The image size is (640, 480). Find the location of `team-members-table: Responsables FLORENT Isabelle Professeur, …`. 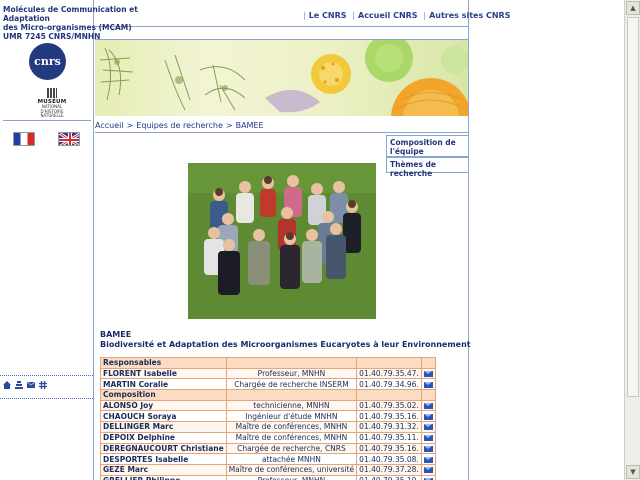

team-members-table: Responsables FLORENT Isabelle Professeur, … is located at coordinates (268, 418).